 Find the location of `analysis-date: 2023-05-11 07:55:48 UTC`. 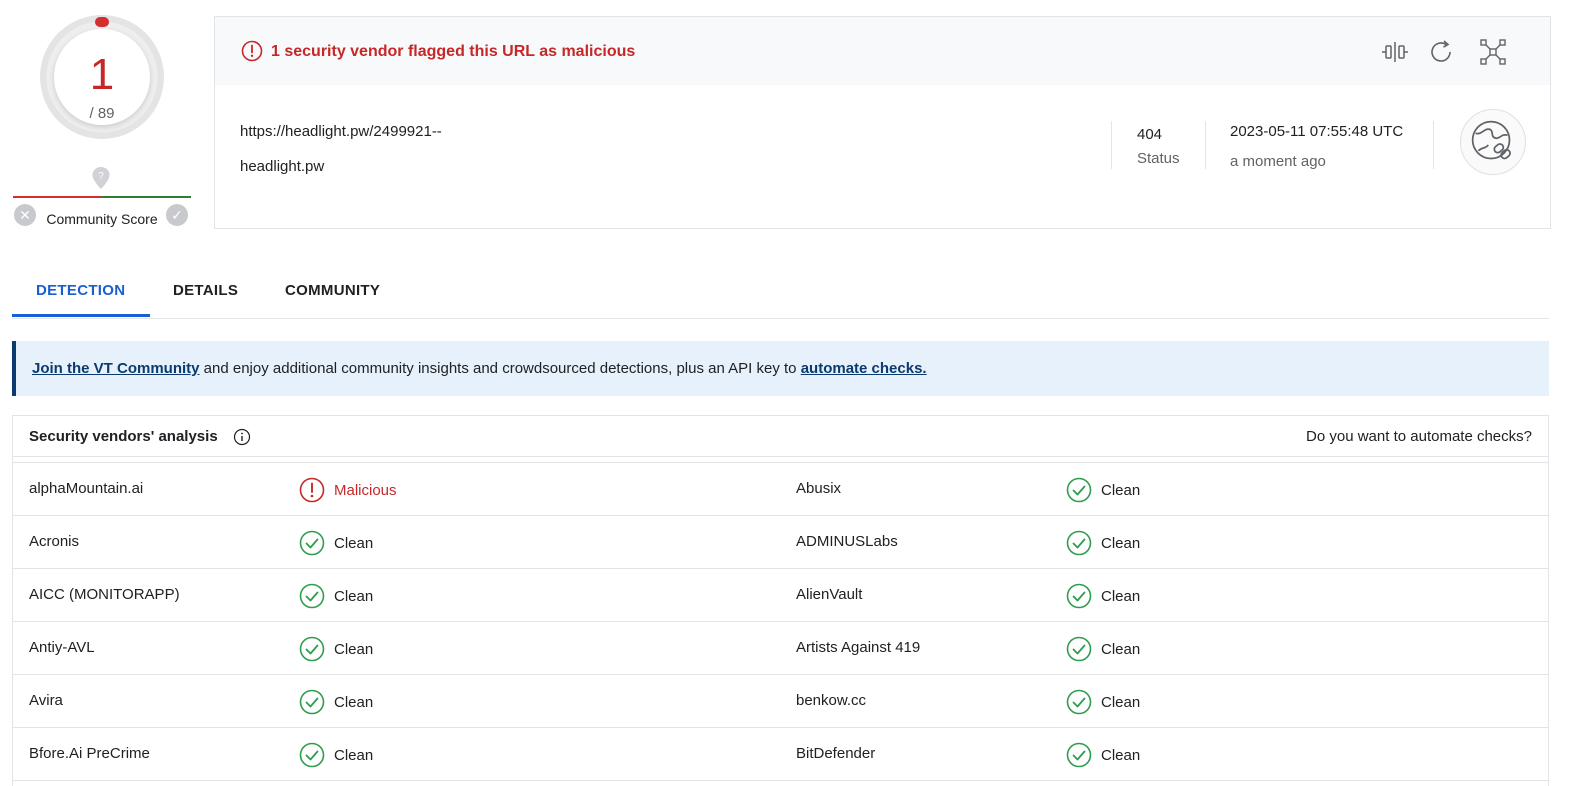

analysis-date: 2023-05-11 07:55:48 UTC is located at coordinates (1317, 131).